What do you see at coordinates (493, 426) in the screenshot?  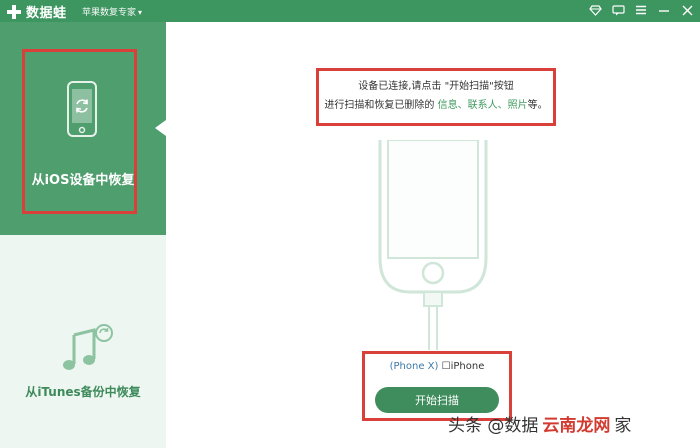 I see `watermark-prefix: 头条 @数据` at bounding box center [493, 426].